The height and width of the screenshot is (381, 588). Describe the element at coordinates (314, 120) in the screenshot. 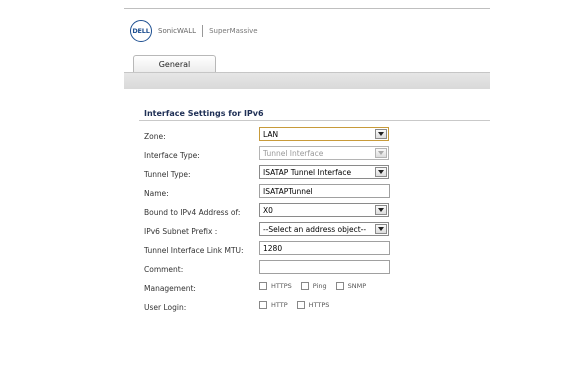

I see `section-divider` at that location.